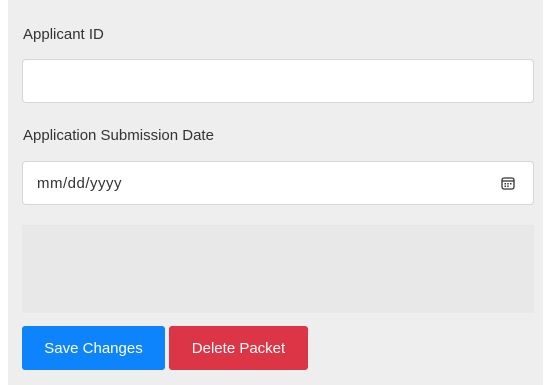  I want to click on calendar-icon, so click(508, 183).